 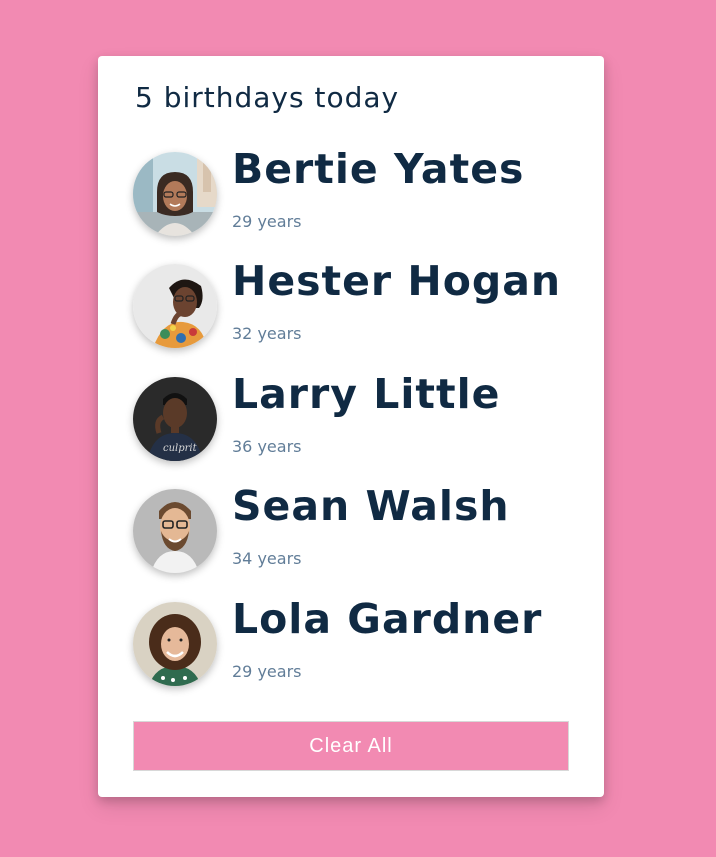 What do you see at coordinates (371, 506) in the screenshot?
I see `person-name: Sean Walsh` at bounding box center [371, 506].